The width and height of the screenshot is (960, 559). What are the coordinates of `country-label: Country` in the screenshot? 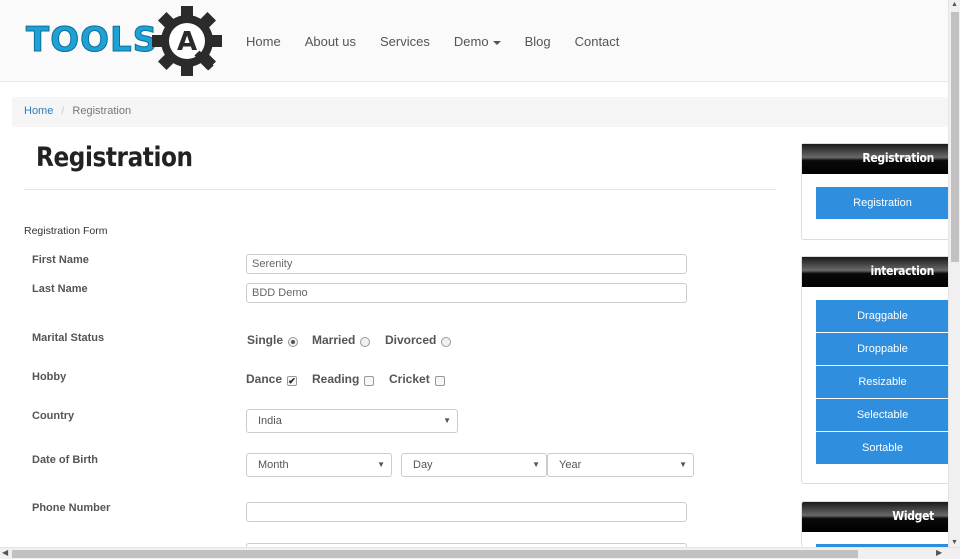 It's located at (53, 416).